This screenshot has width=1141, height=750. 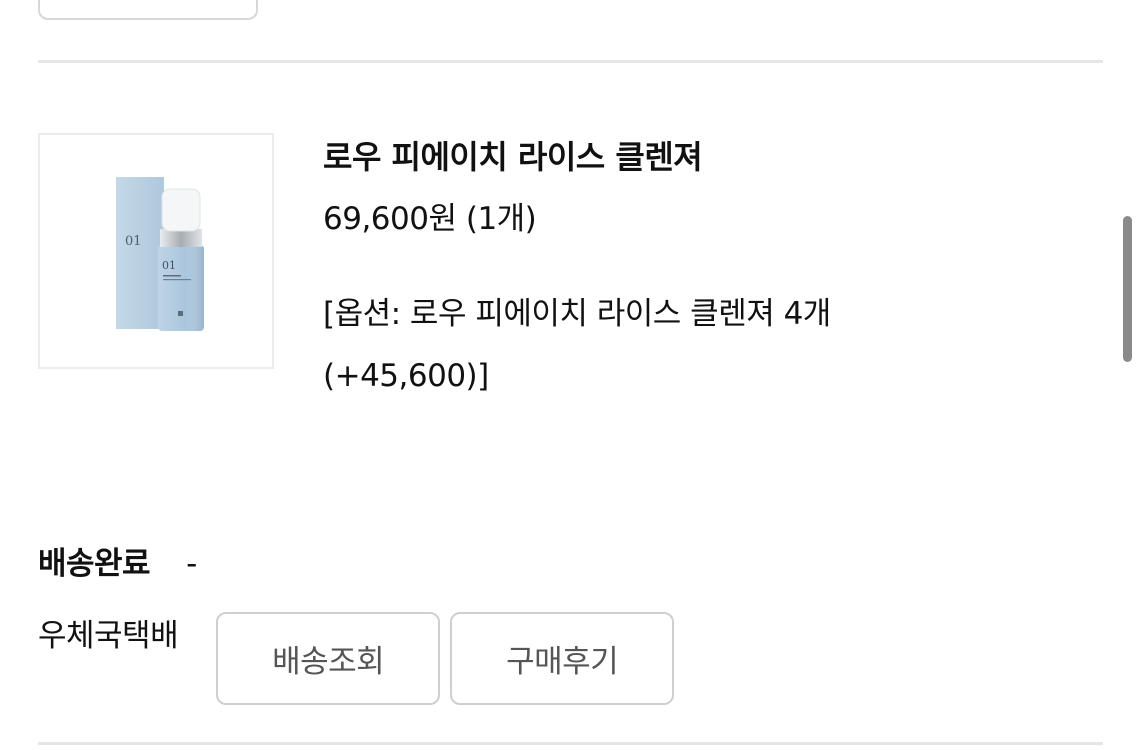 I want to click on scrollbar-thumb, so click(x=1127, y=289).